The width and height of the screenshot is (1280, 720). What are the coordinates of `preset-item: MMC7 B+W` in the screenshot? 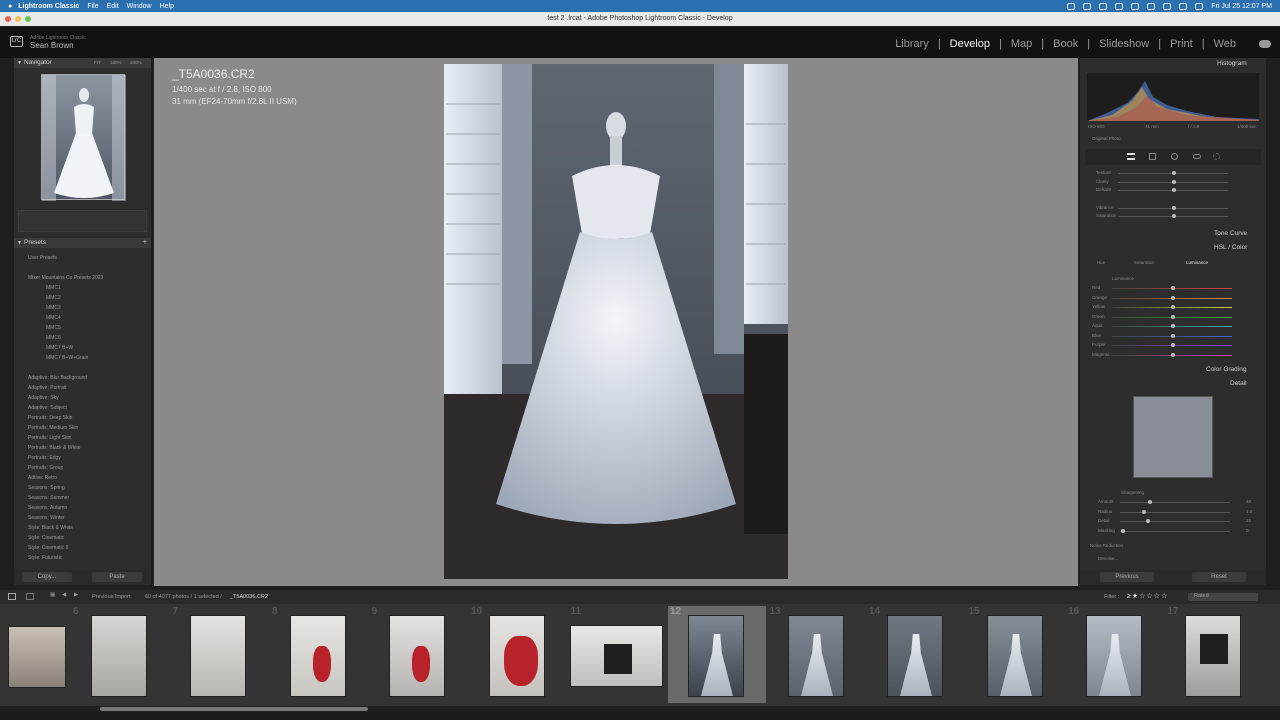 It's located at (59, 348).